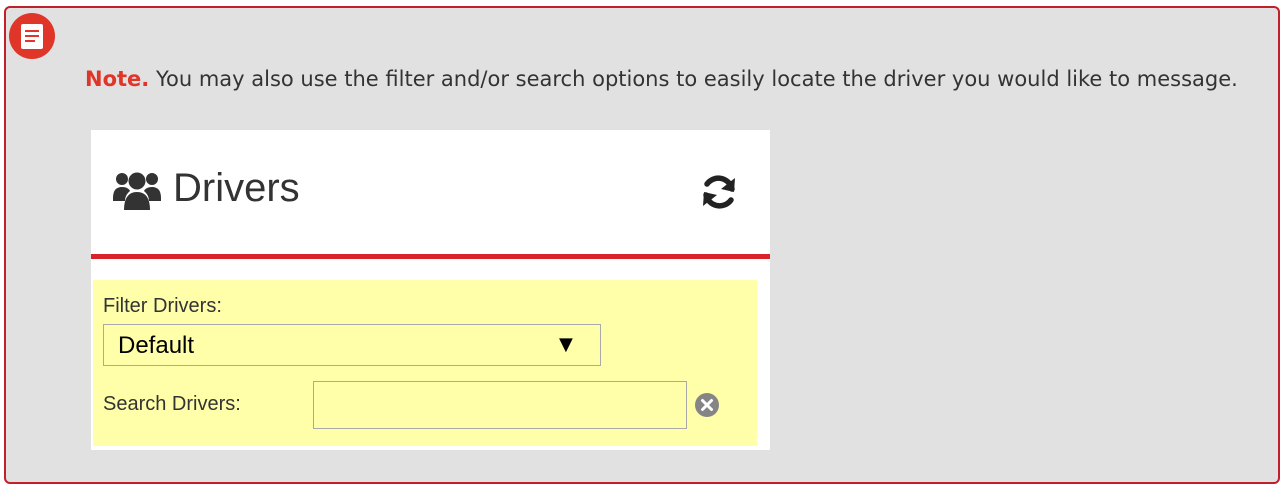  I want to click on drivers-header: Drivers, so click(430, 192).